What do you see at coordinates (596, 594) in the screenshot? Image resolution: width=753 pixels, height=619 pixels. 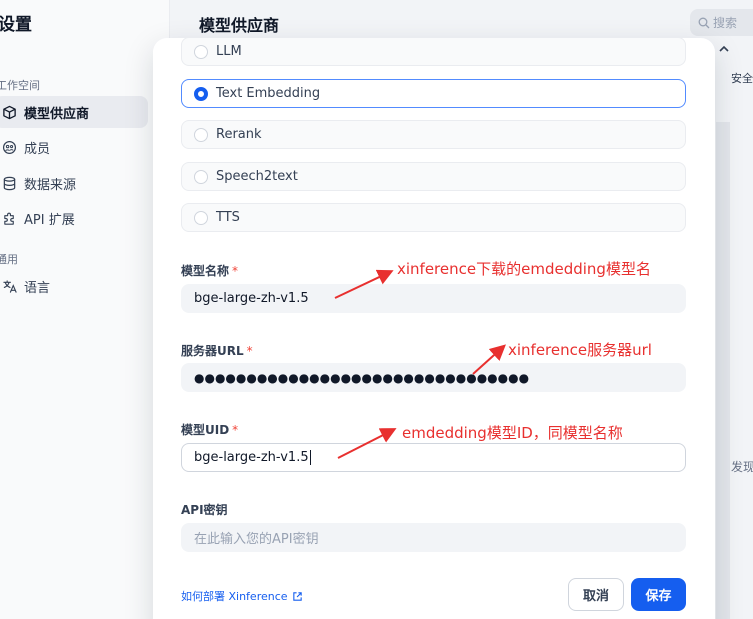 I see `cancel-button: 取消` at bounding box center [596, 594].